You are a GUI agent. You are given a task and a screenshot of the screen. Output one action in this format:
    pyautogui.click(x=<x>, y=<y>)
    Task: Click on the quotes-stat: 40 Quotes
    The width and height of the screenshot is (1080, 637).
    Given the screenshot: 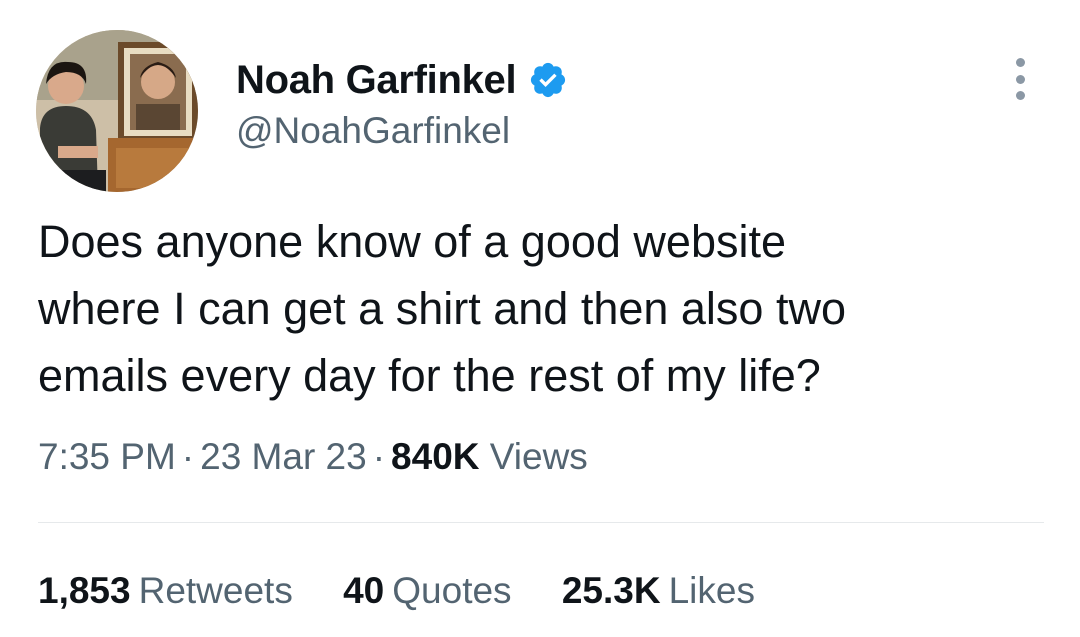 What is the action you would take?
    pyautogui.click(x=427, y=590)
    